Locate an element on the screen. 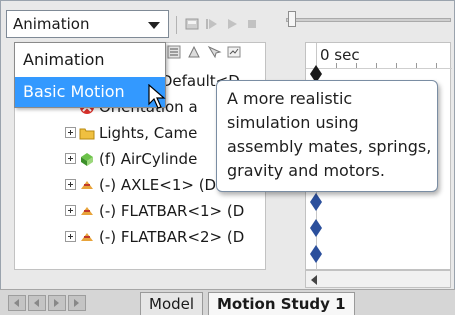 This screenshot has height=315, width=455. scroll-left-icon is located at coordinates (314, 280).